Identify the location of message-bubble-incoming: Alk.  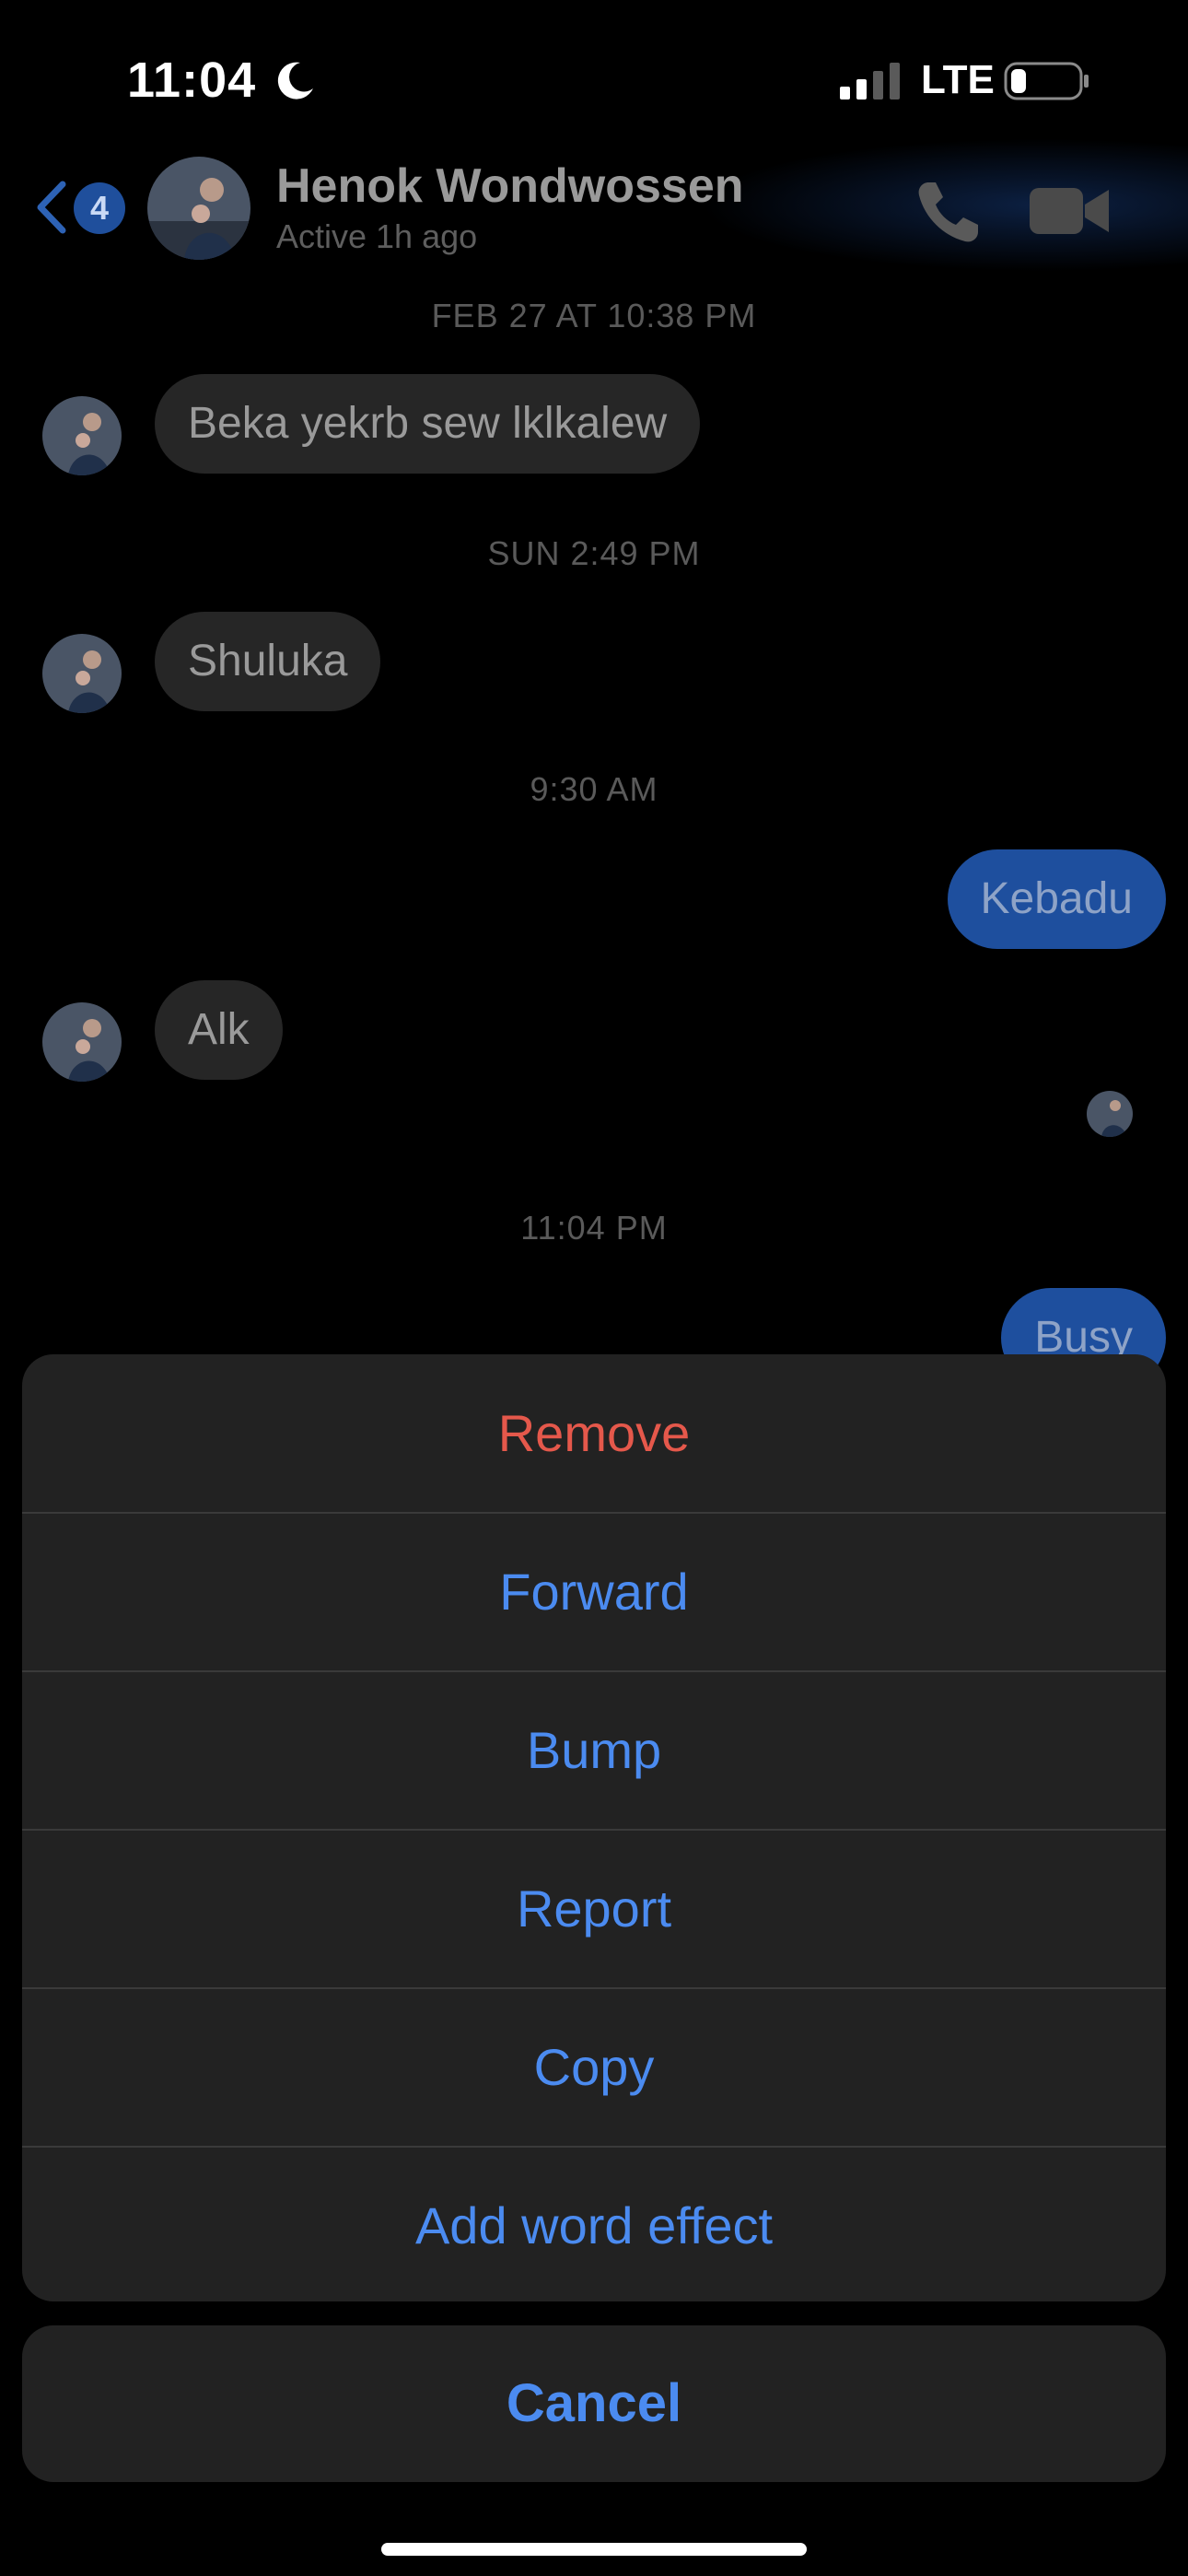
(219, 1030).